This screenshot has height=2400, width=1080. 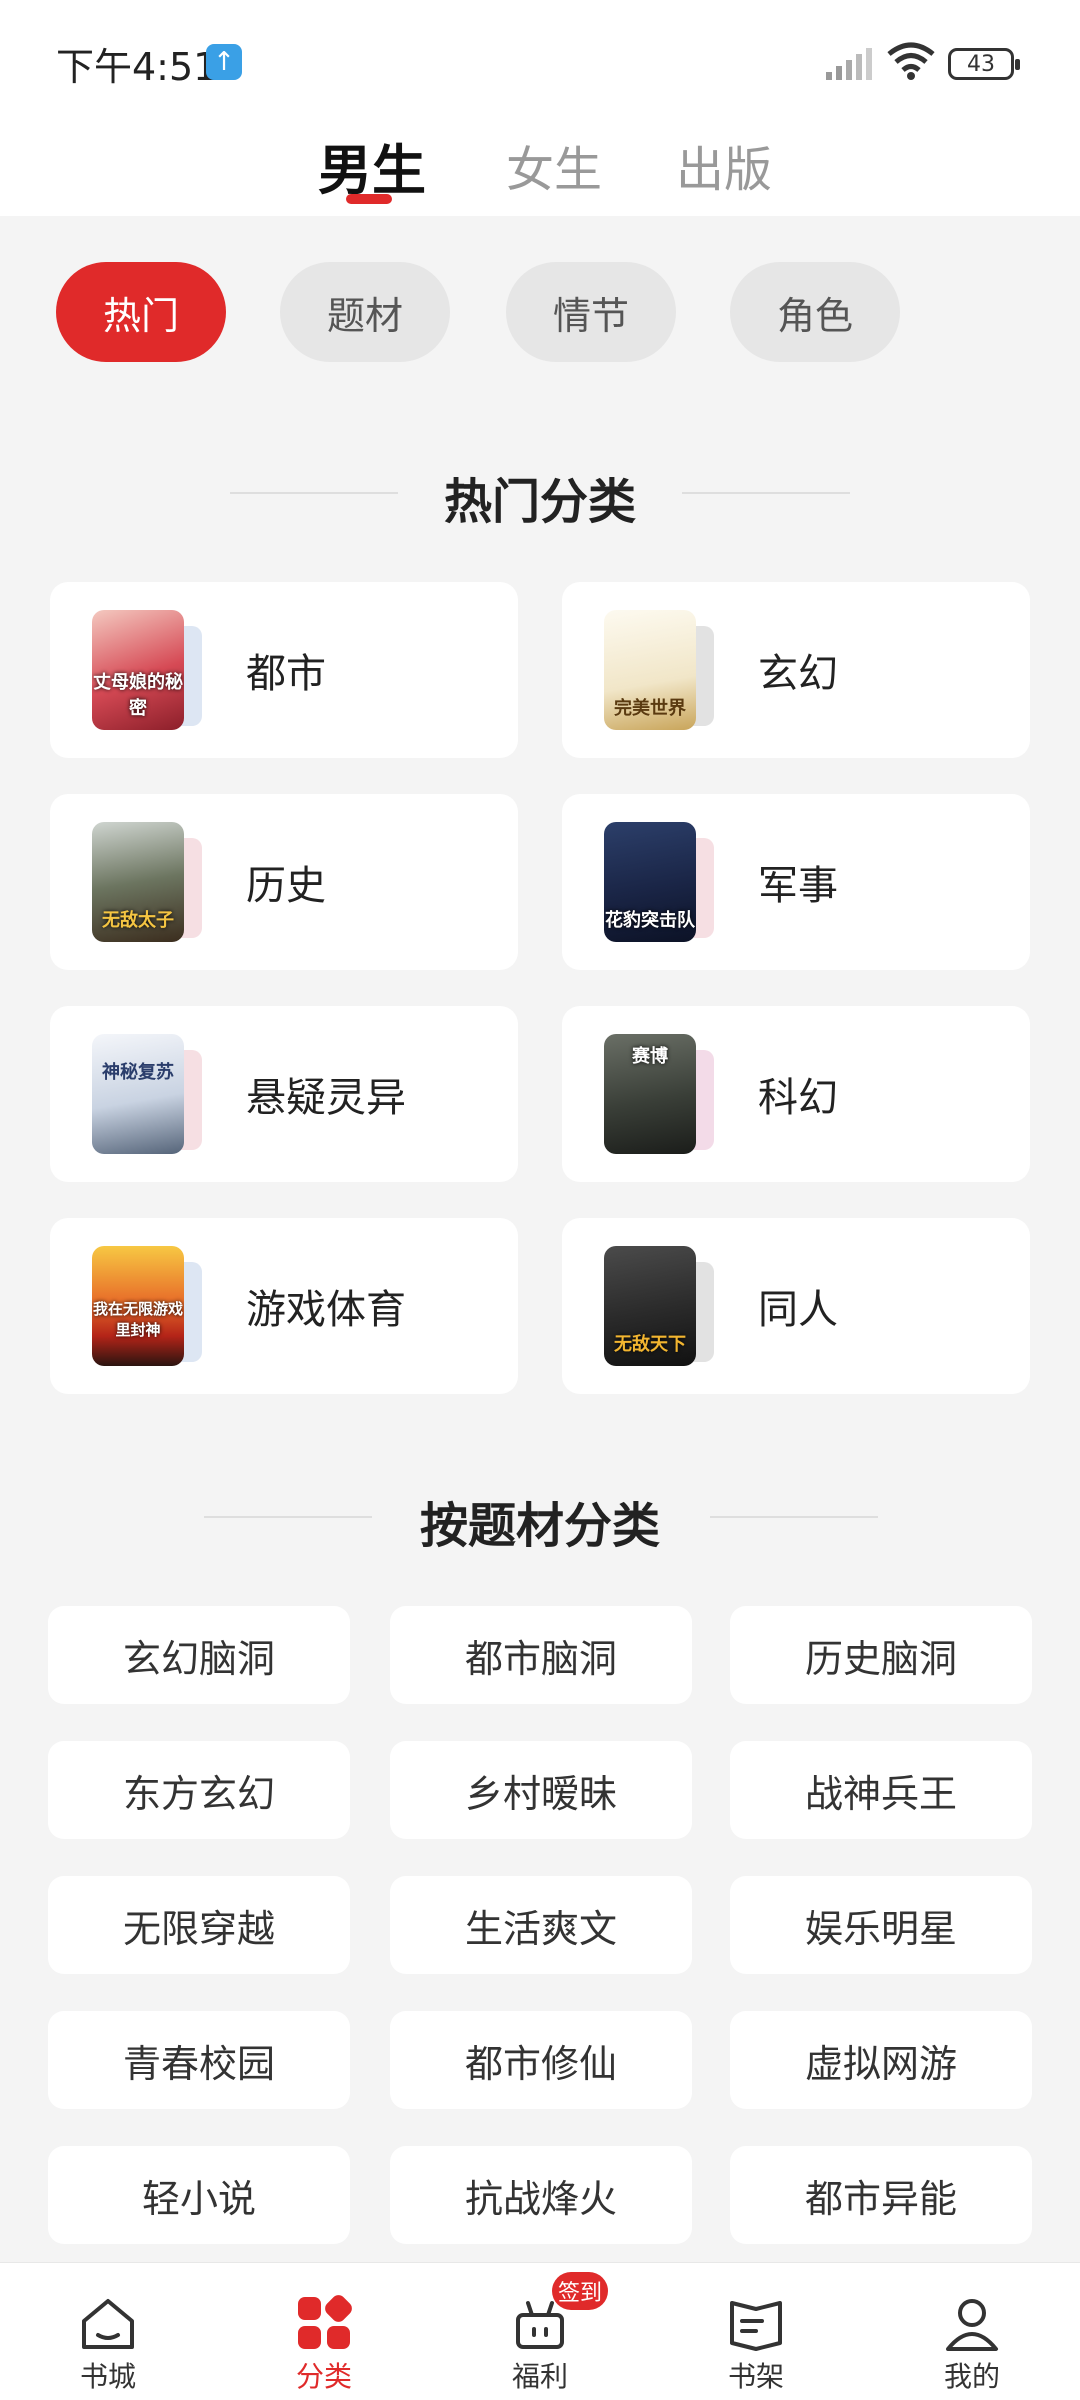 I want to click on cover-title: 无敌太子, so click(x=138, y=920).